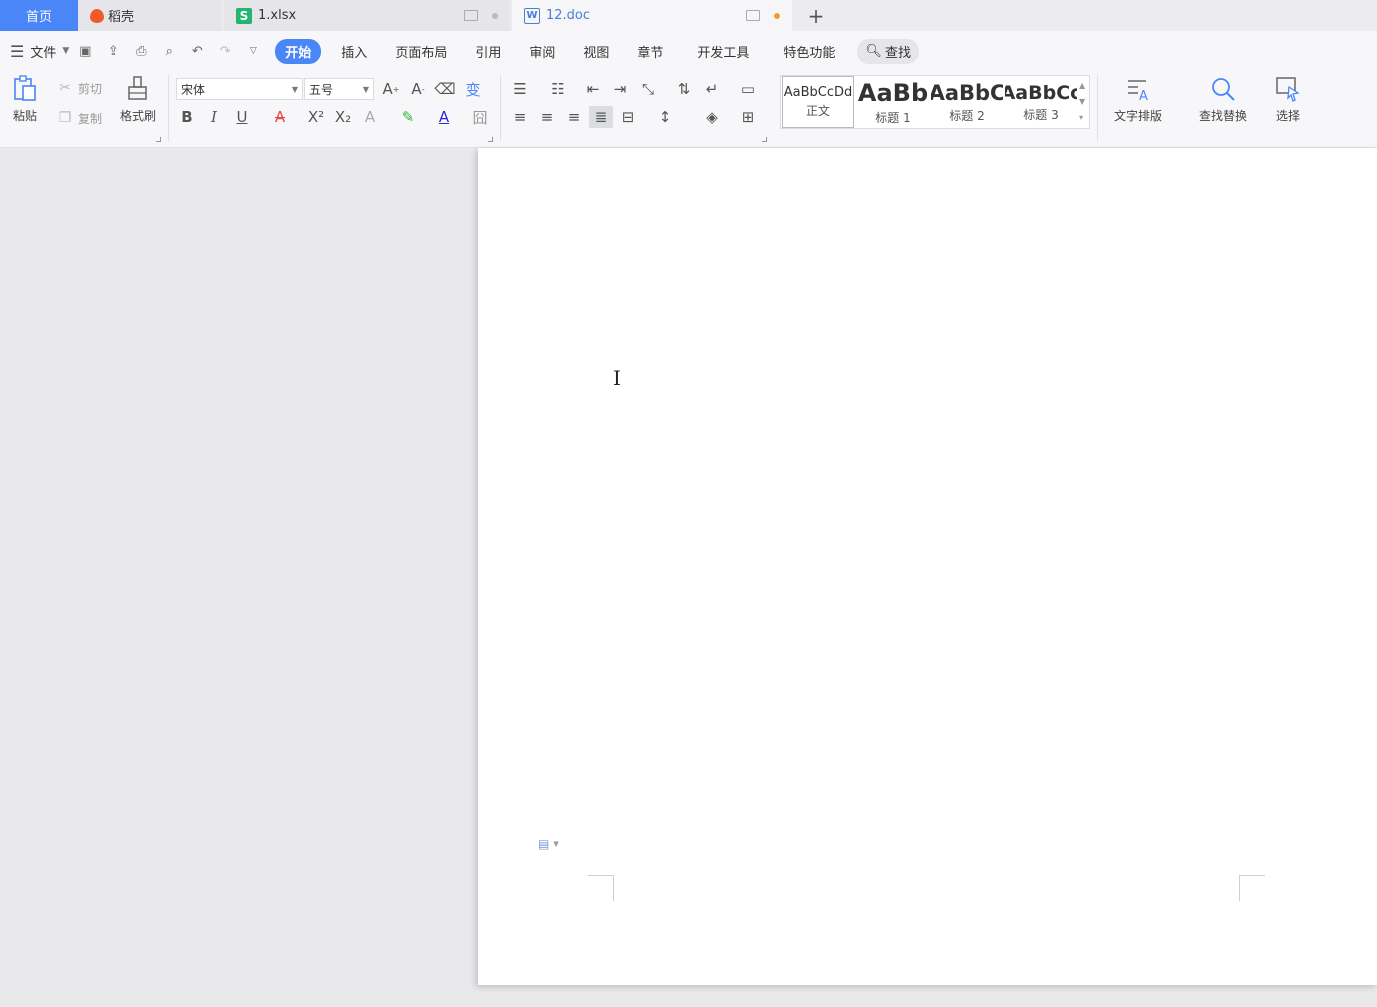 Image resolution: width=1377 pixels, height=1007 pixels. What do you see at coordinates (408, 117) in the screenshot?
I see `highlight-icon: ✎` at bounding box center [408, 117].